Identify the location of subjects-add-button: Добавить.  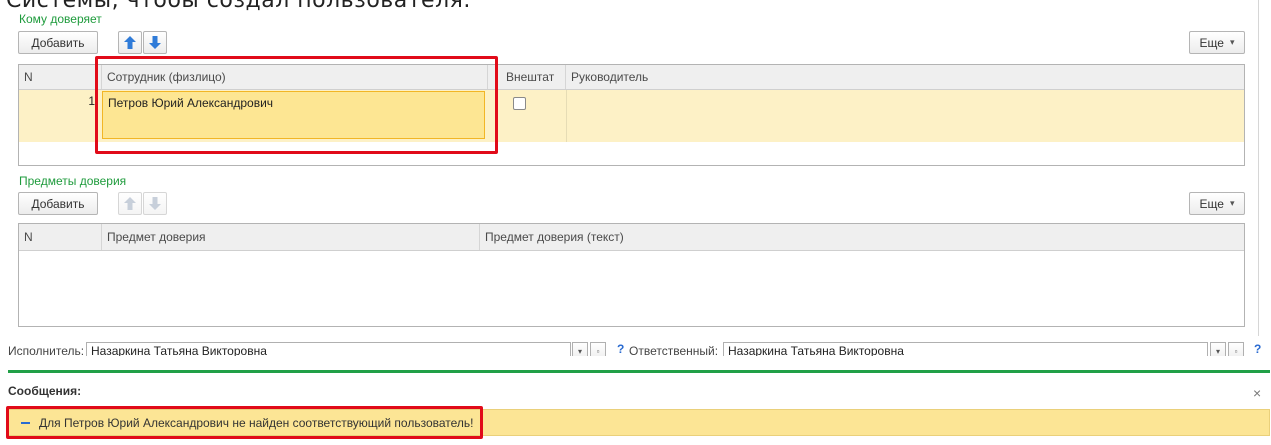
(58, 203).